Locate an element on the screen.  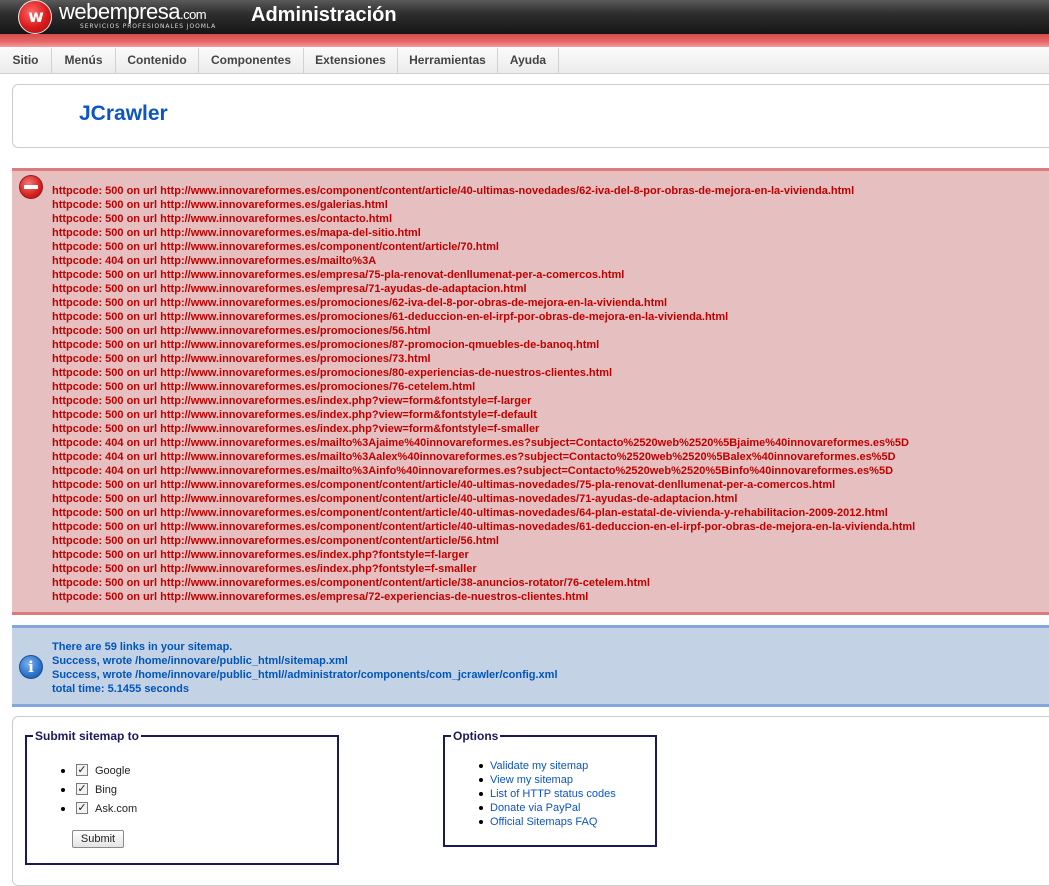
validate-sitemap-link: Validate my sitemap is located at coordinates (539, 766).